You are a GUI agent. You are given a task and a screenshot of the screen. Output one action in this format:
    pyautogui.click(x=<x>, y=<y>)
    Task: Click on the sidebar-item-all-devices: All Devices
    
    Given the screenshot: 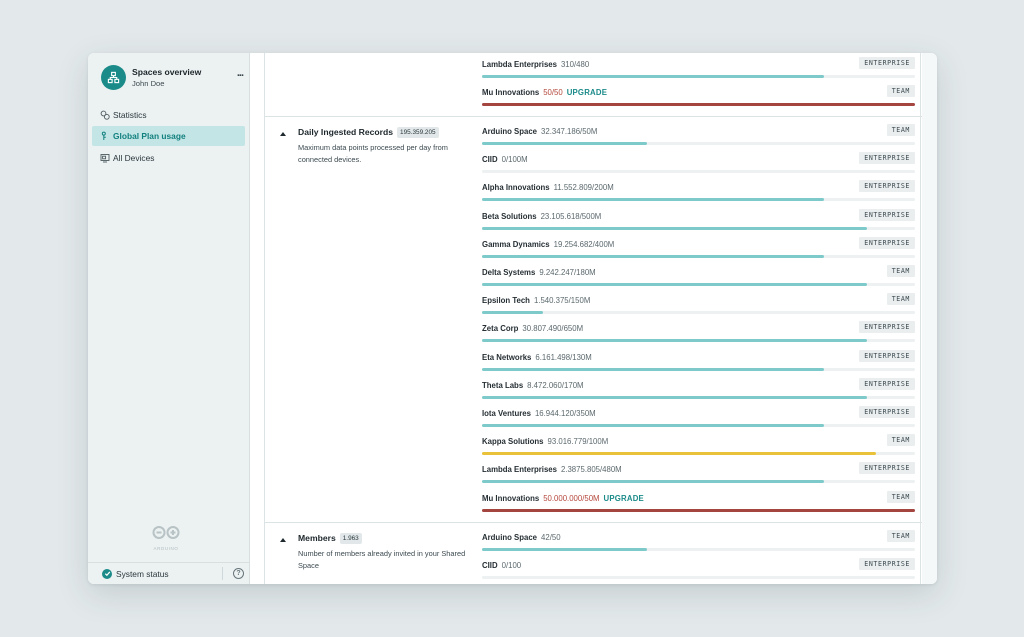 What is the action you would take?
    pyautogui.click(x=168, y=158)
    